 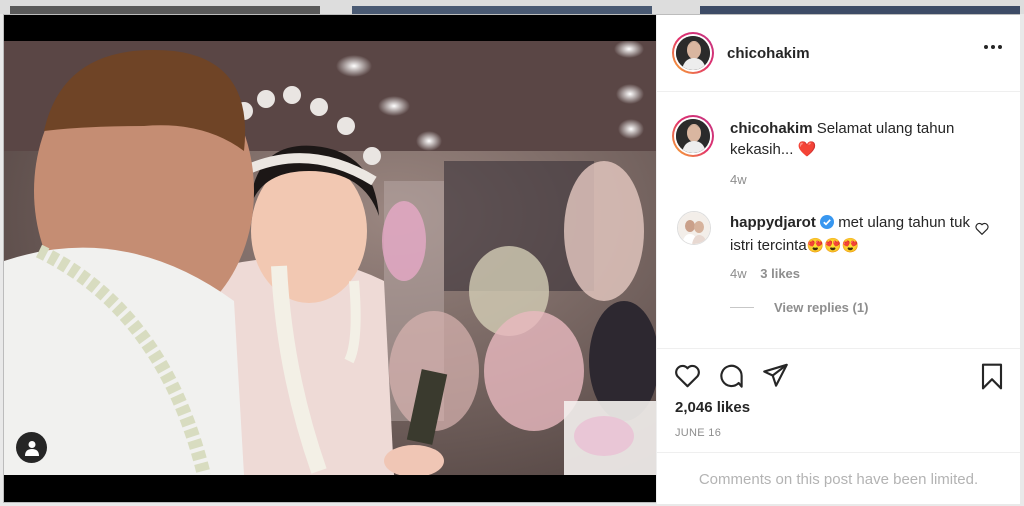 I want to click on share-button, so click(x=775, y=378).